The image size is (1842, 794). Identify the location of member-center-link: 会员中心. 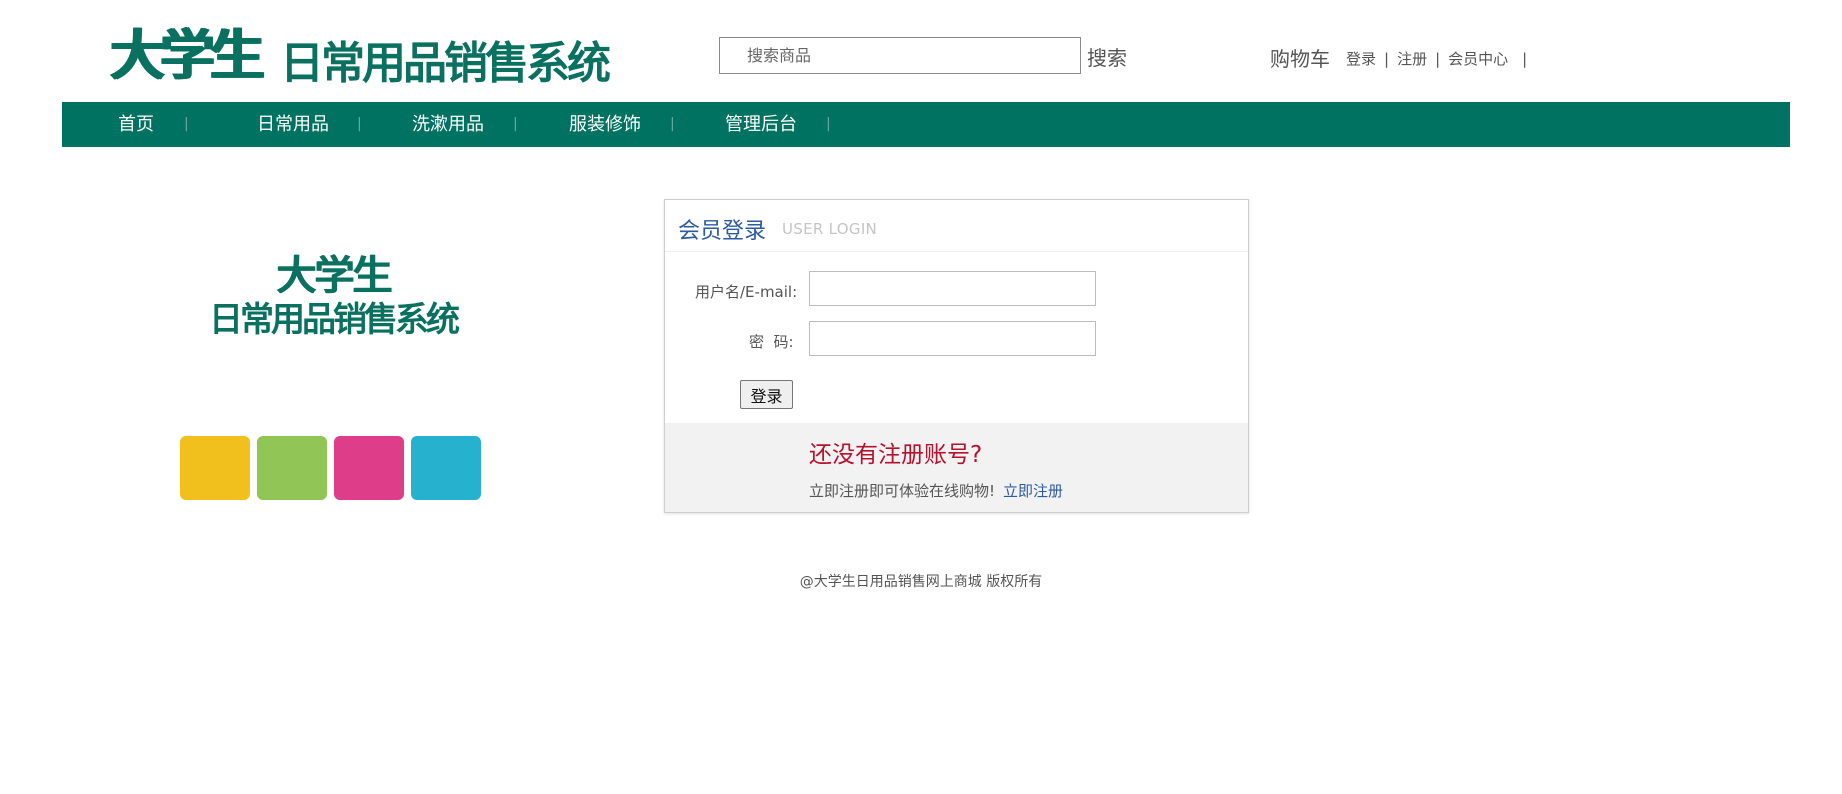
(1478, 59).